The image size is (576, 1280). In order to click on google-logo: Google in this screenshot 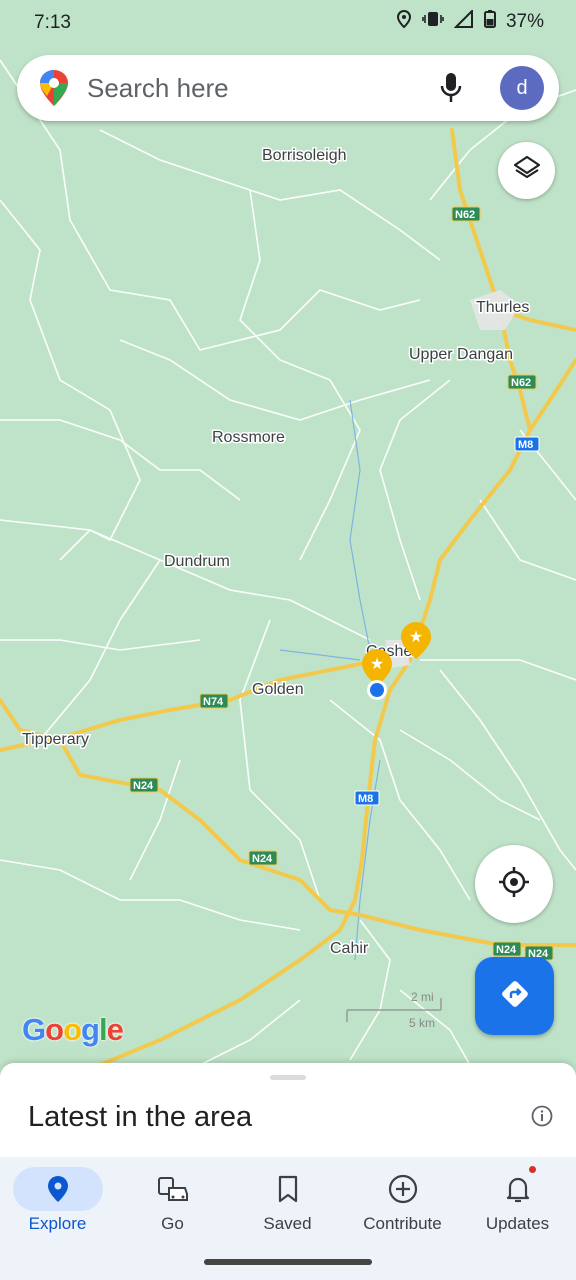, I will do `click(73, 1030)`.